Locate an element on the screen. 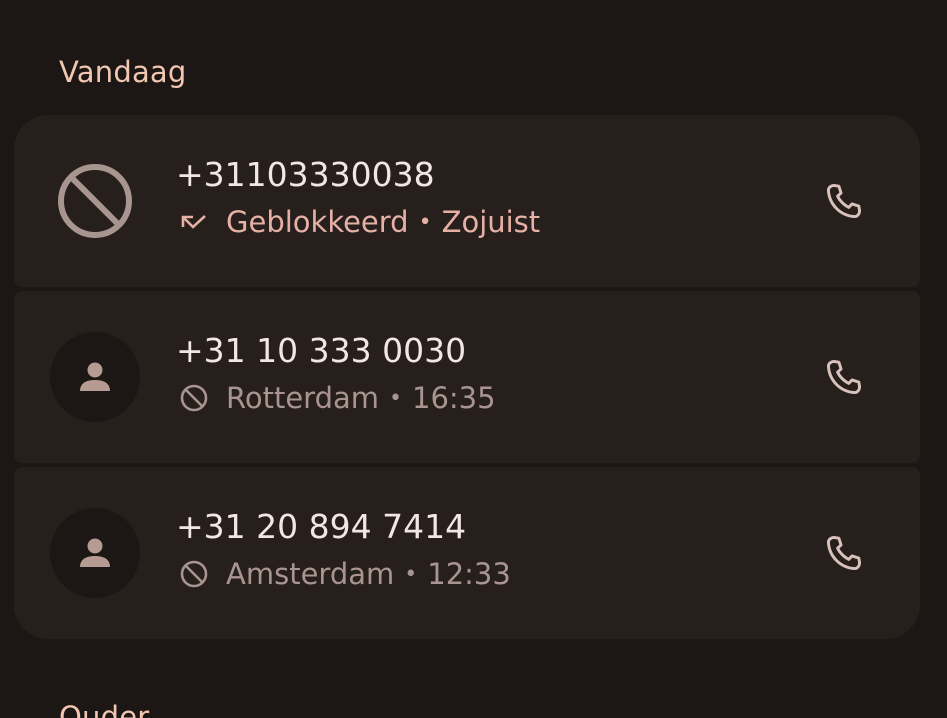 This screenshot has height=718, width=947. call-location: Amsterdam is located at coordinates (310, 574).